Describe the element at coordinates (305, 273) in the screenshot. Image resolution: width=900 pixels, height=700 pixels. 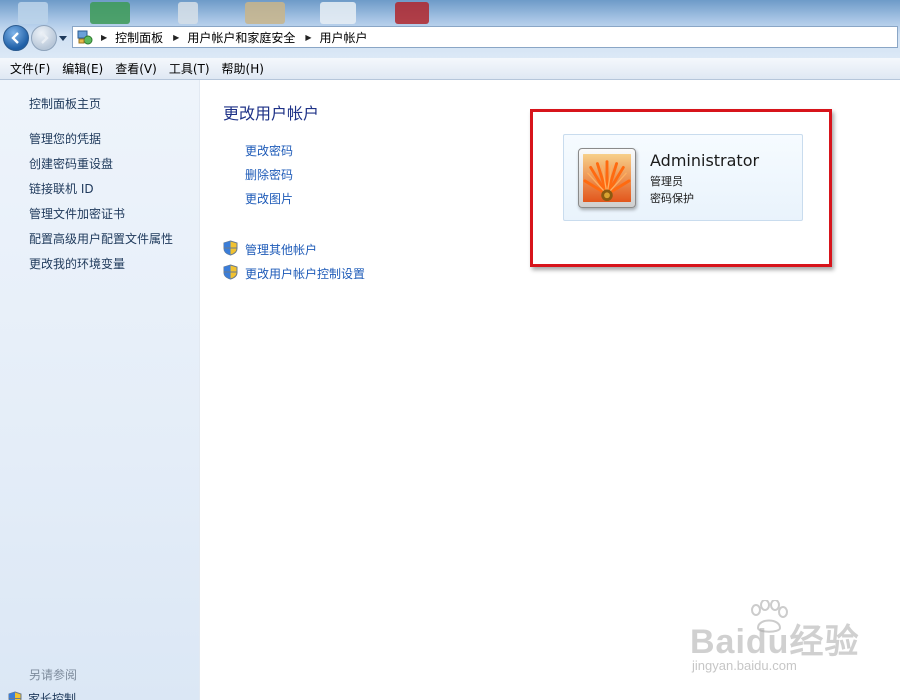
I see `change-uac-settings-link: 更改用户帐户控制设置` at that location.